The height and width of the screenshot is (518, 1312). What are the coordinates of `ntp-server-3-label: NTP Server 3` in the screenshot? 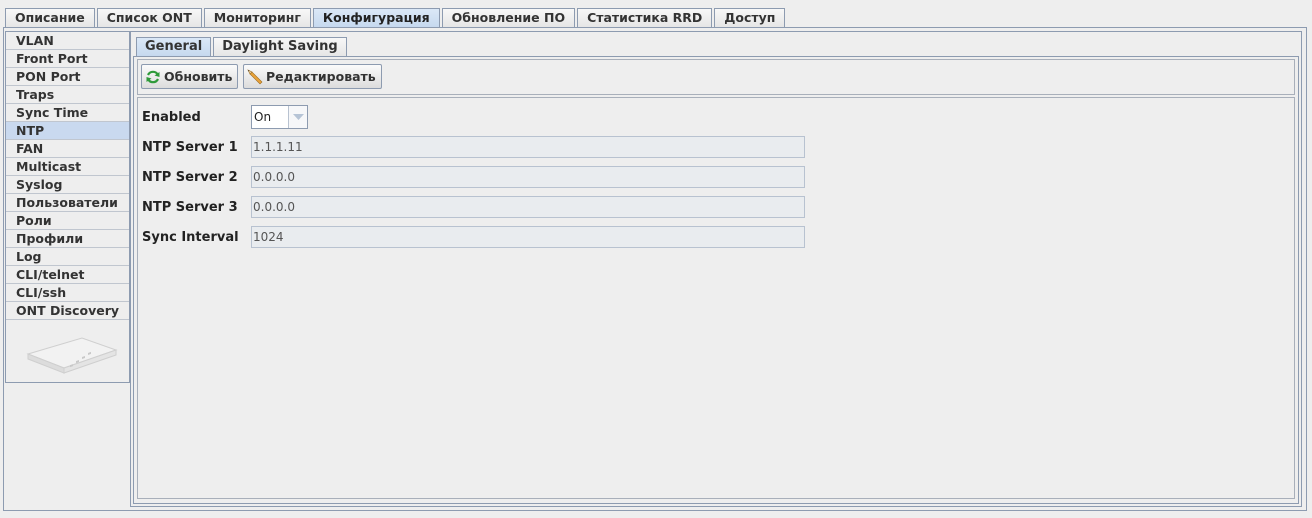 It's located at (190, 207).